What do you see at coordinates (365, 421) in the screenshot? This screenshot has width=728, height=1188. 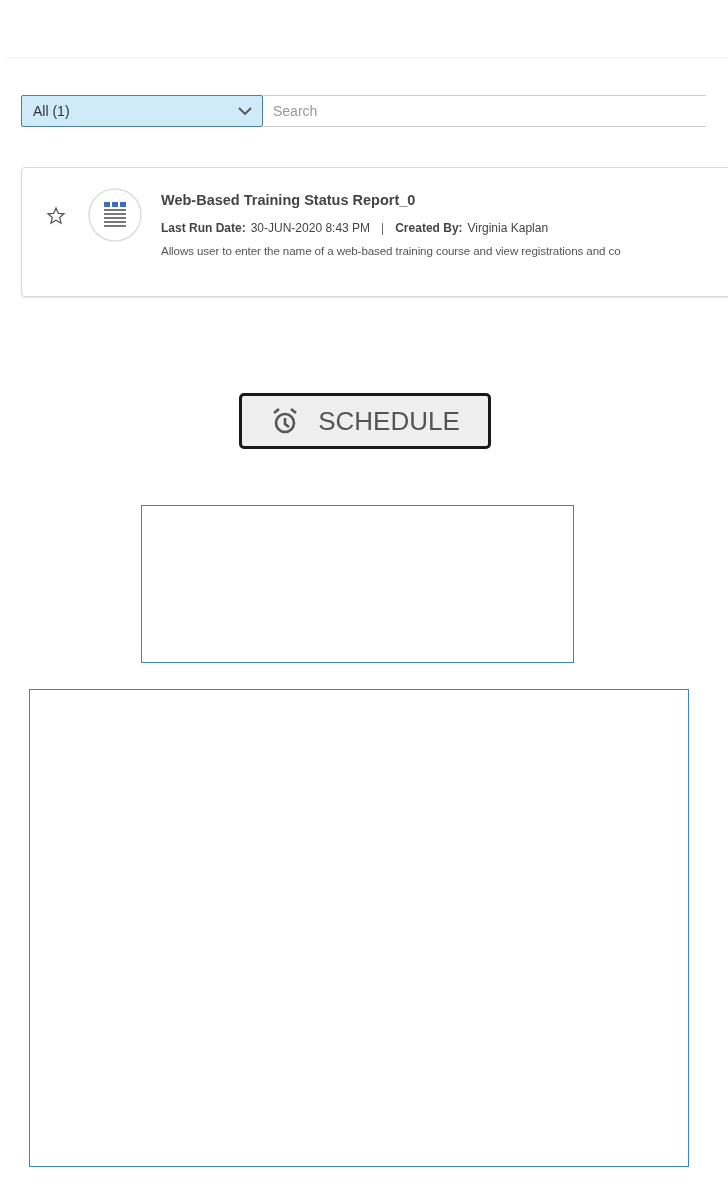 I see `schedule-button: SCHEDULE` at bounding box center [365, 421].